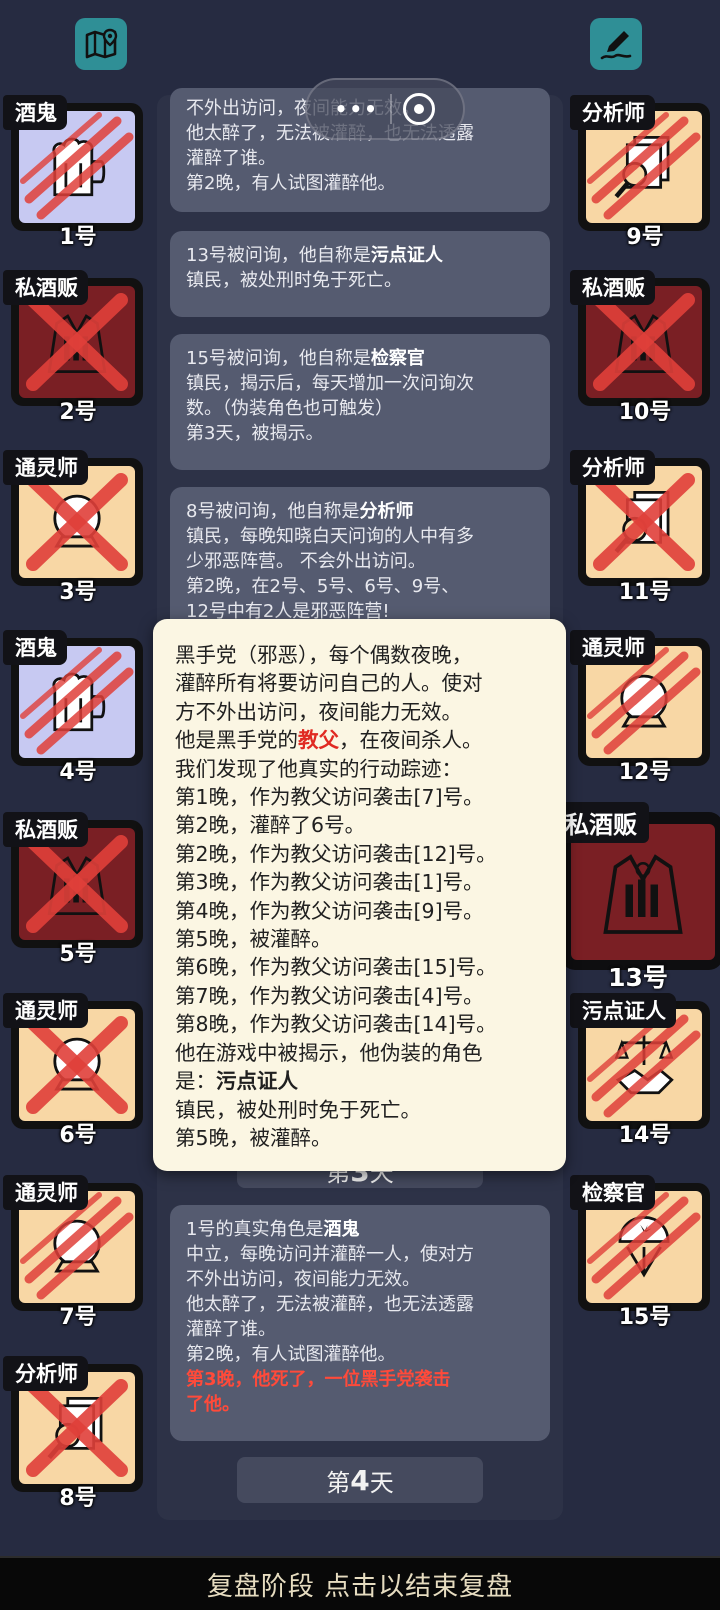 Image resolution: width=720 pixels, height=1610 pixels. I want to click on player-card-5: 私酒贩 5号, so click(73, 889).